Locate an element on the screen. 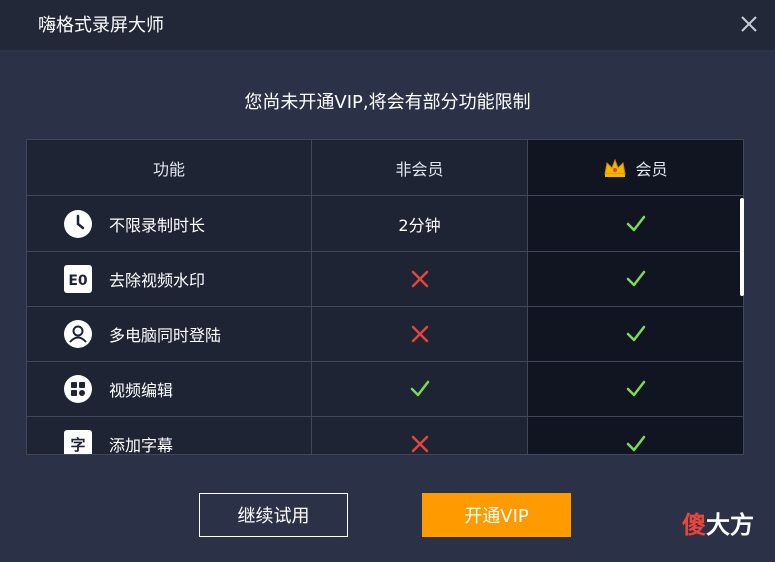  subtitle-icon: 字 is located at coordinates (78, 441).